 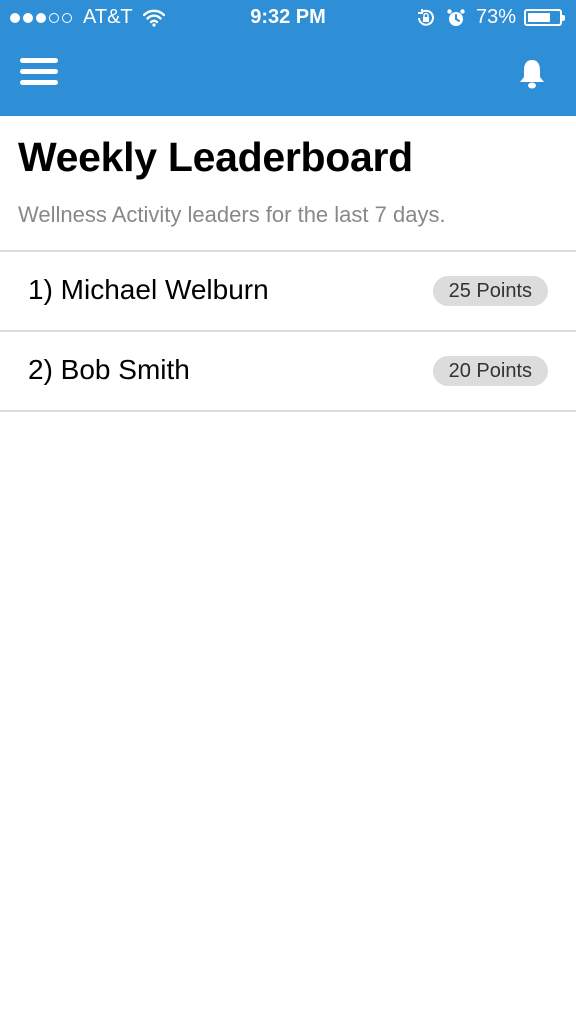 I want to click on points-badge: 20 Points, so click(x=490, y=371).